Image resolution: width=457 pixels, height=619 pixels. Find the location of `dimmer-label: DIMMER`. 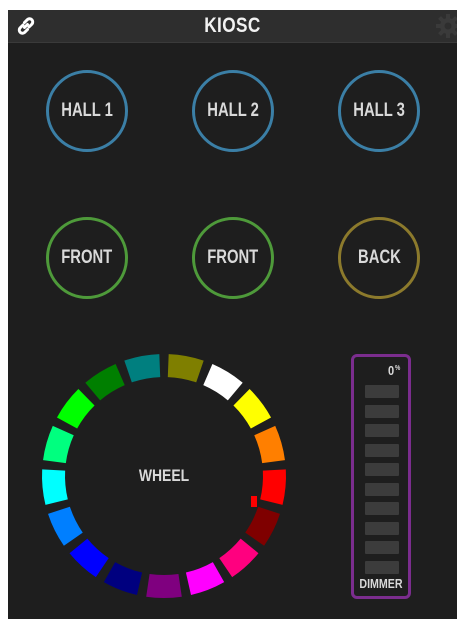

dimmer-label: DIMMER is located at coordinates (381, 583).